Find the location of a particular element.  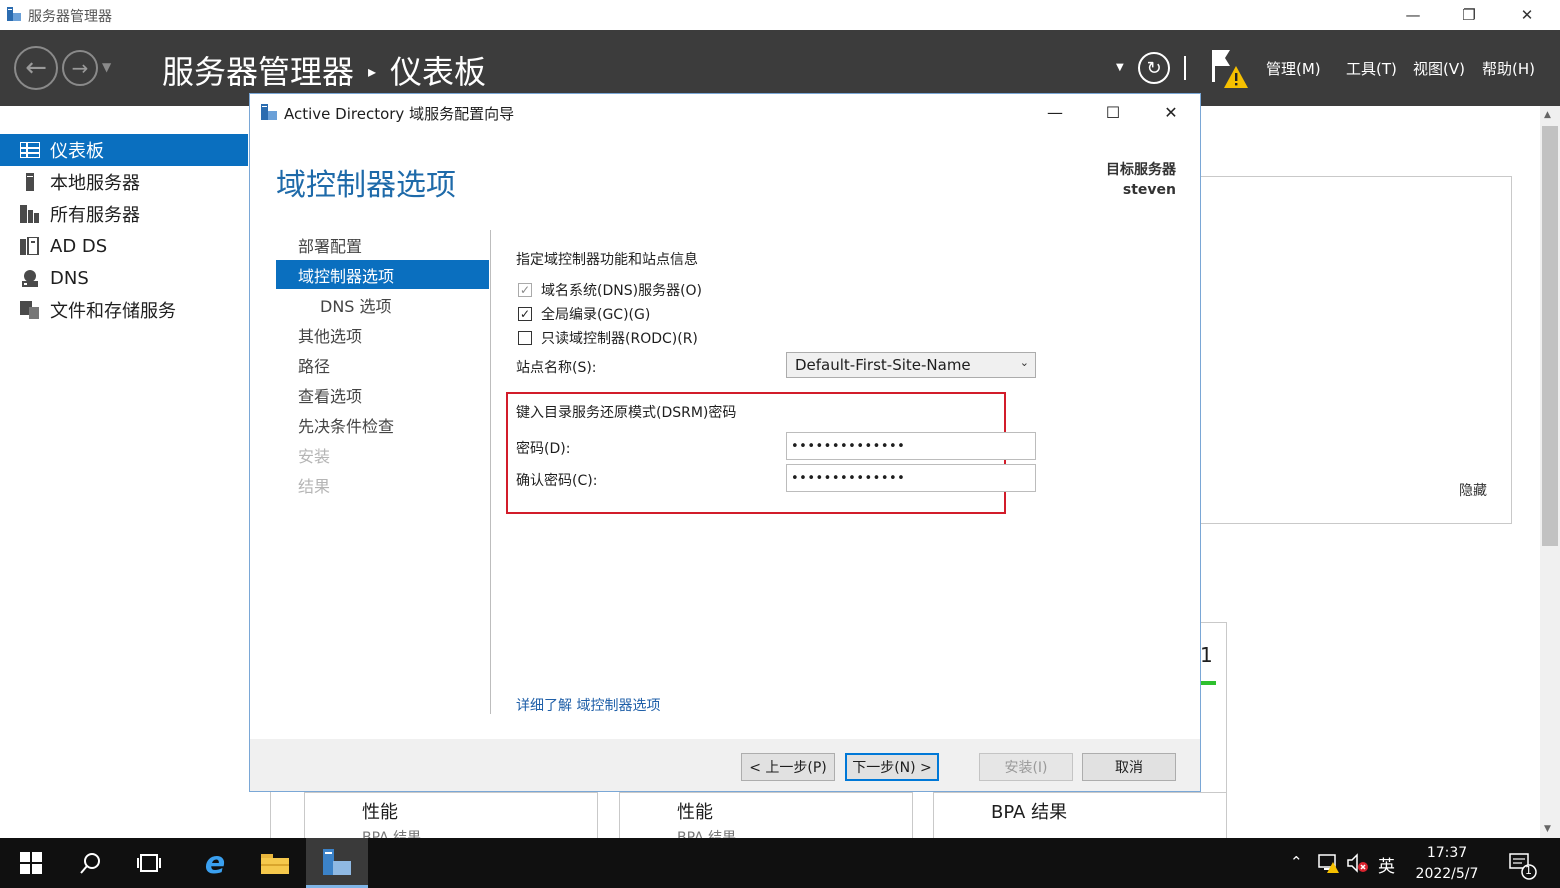

flag-warning-icon is located at coordinates (1230, 69).